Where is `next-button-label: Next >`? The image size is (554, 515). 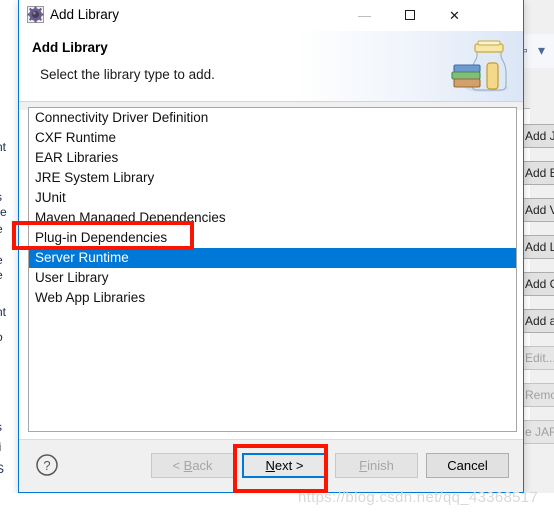 next-button-label: Next > is located at coordinates (284, 465).